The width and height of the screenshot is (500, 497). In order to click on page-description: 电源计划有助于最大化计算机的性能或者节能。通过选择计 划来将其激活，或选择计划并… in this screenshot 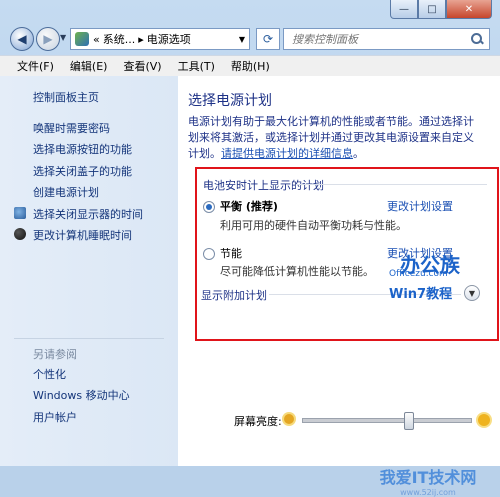, I will do `click(337, 138)`.